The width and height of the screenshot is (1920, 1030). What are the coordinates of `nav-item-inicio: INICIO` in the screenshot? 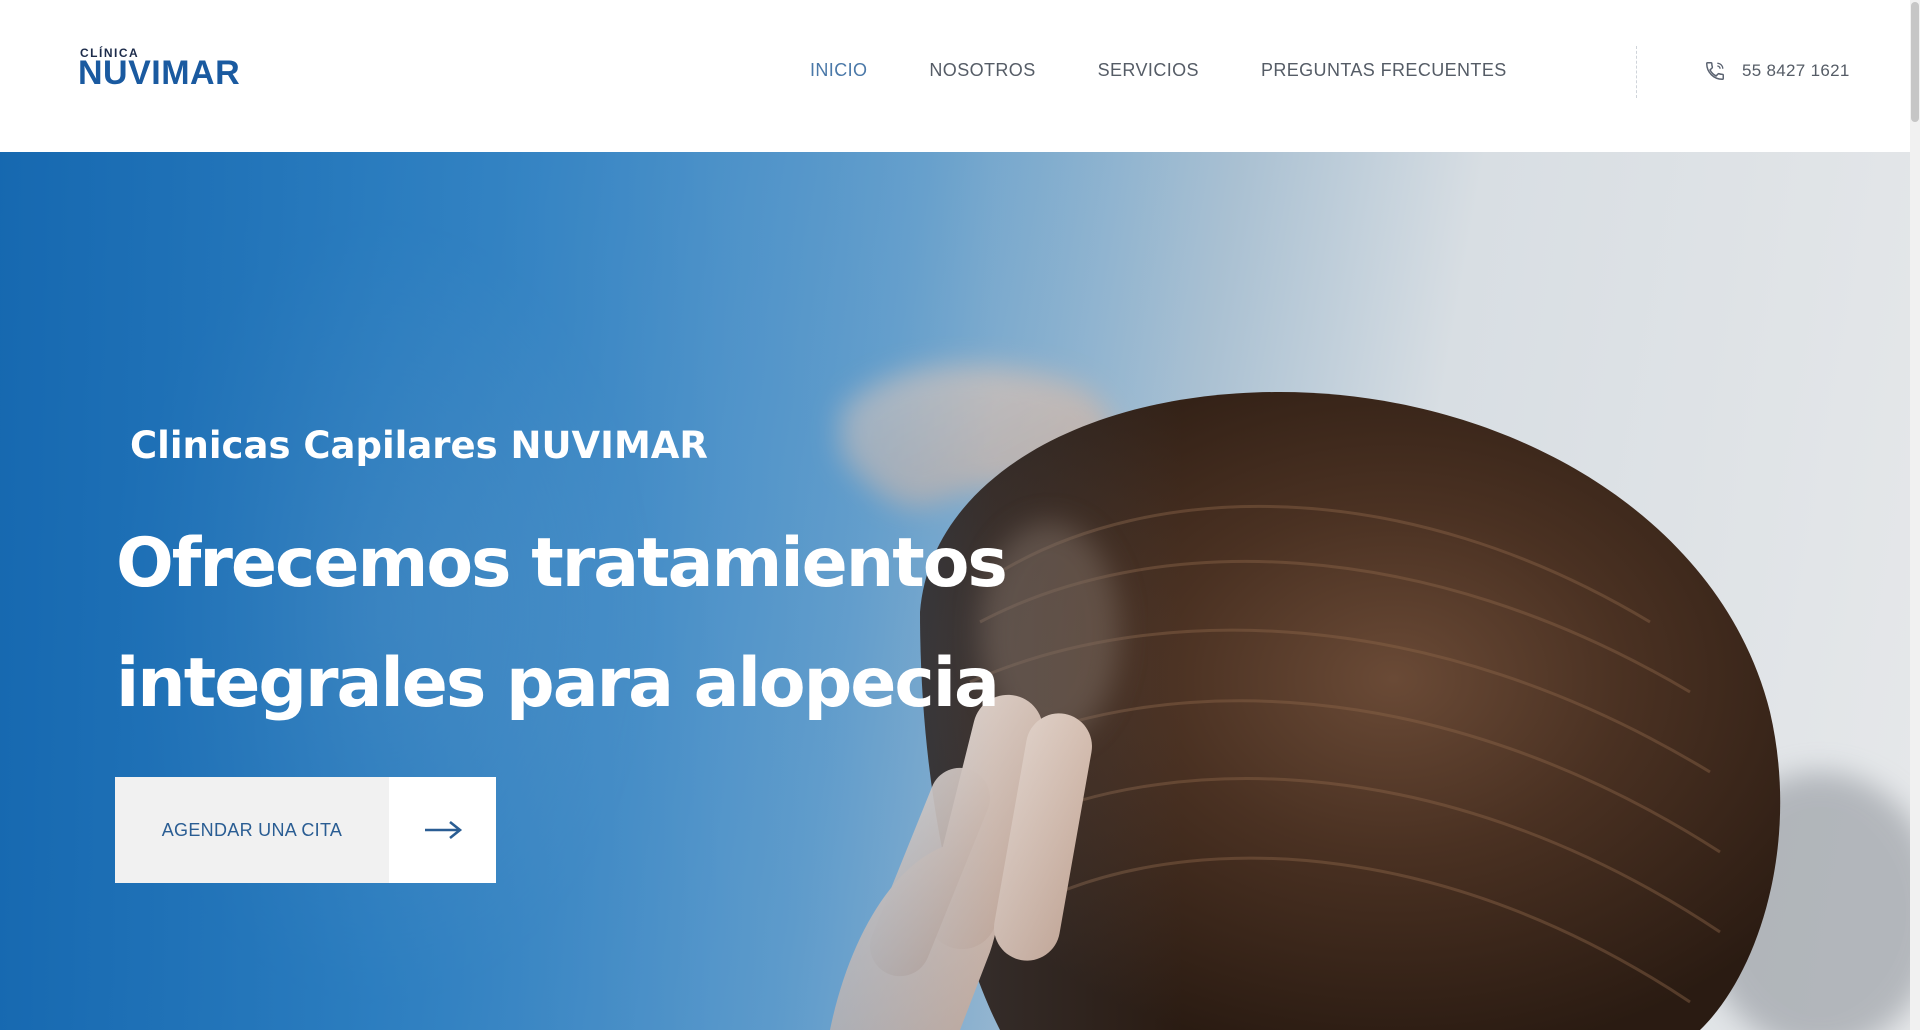 It's located at (838, 70).